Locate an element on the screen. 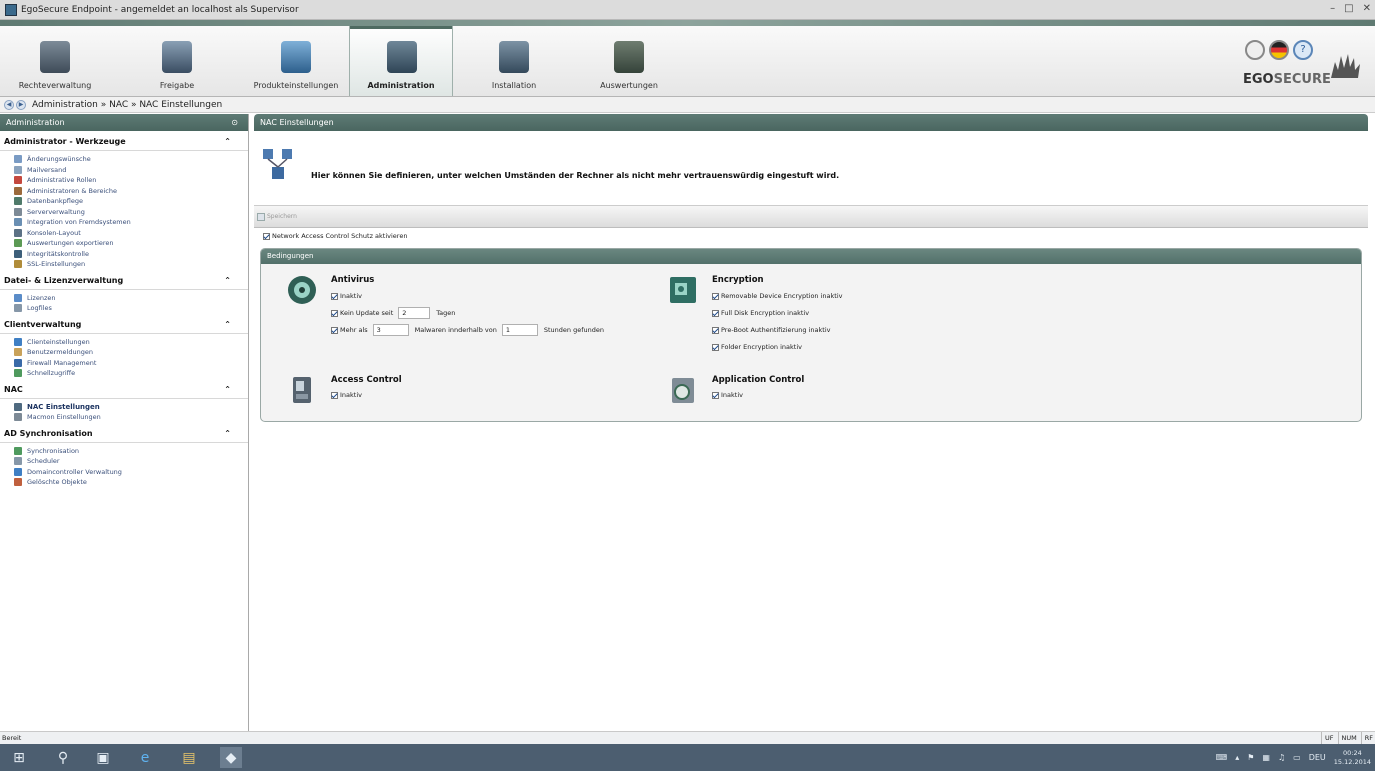 Image resolution: width=1375 pixels, height=771 pixels. encryption-option: Pre-Boot Authentifizierung inaktiv is located at coordinates (771, 330).